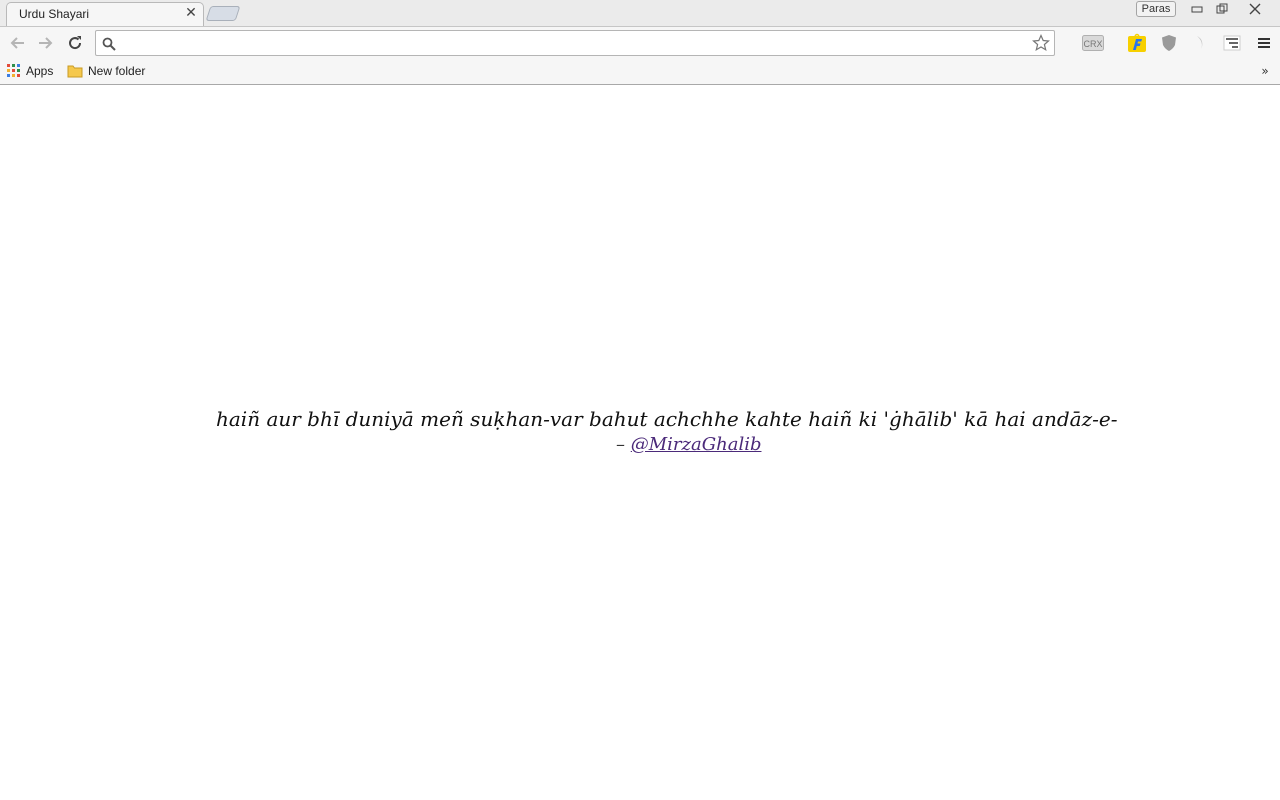 Image resolution: width=1280 pixels, height=800 pixels. Describe the element at coordinates (46, 43) in the screenshot. I see `forward-arrow-icon` at that location.